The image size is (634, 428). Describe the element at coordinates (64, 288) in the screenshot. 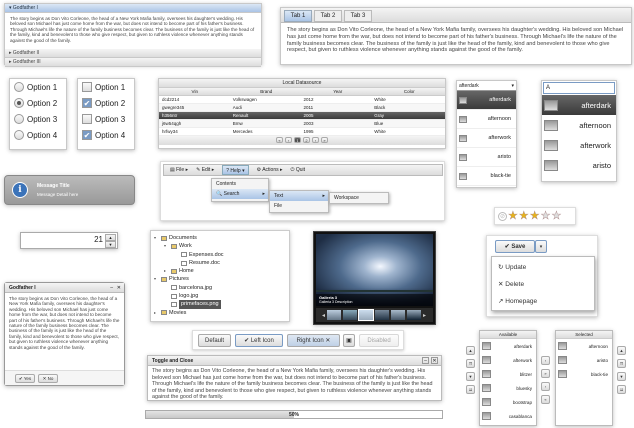

I see `dialog-titlebar: Godfather I – ✕` at that location.